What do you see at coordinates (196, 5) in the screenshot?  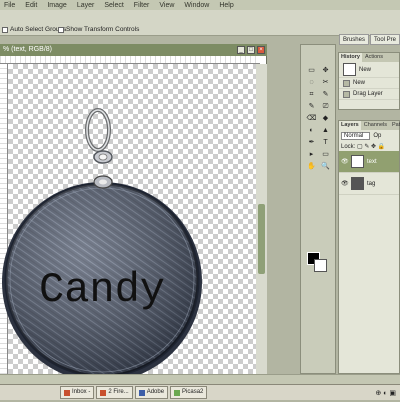 I see `menu-item-window: Window` at bounding box center [196, 5].